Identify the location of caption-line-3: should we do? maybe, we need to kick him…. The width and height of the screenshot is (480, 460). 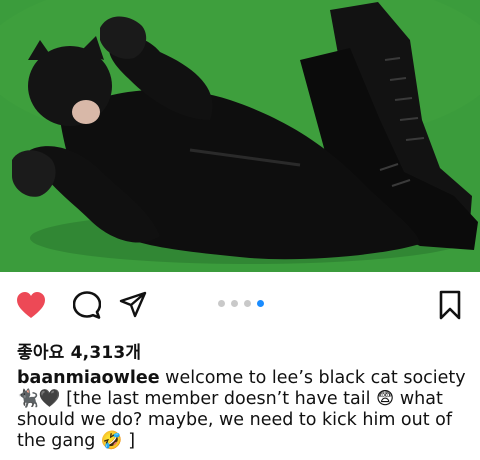
(235, 420).